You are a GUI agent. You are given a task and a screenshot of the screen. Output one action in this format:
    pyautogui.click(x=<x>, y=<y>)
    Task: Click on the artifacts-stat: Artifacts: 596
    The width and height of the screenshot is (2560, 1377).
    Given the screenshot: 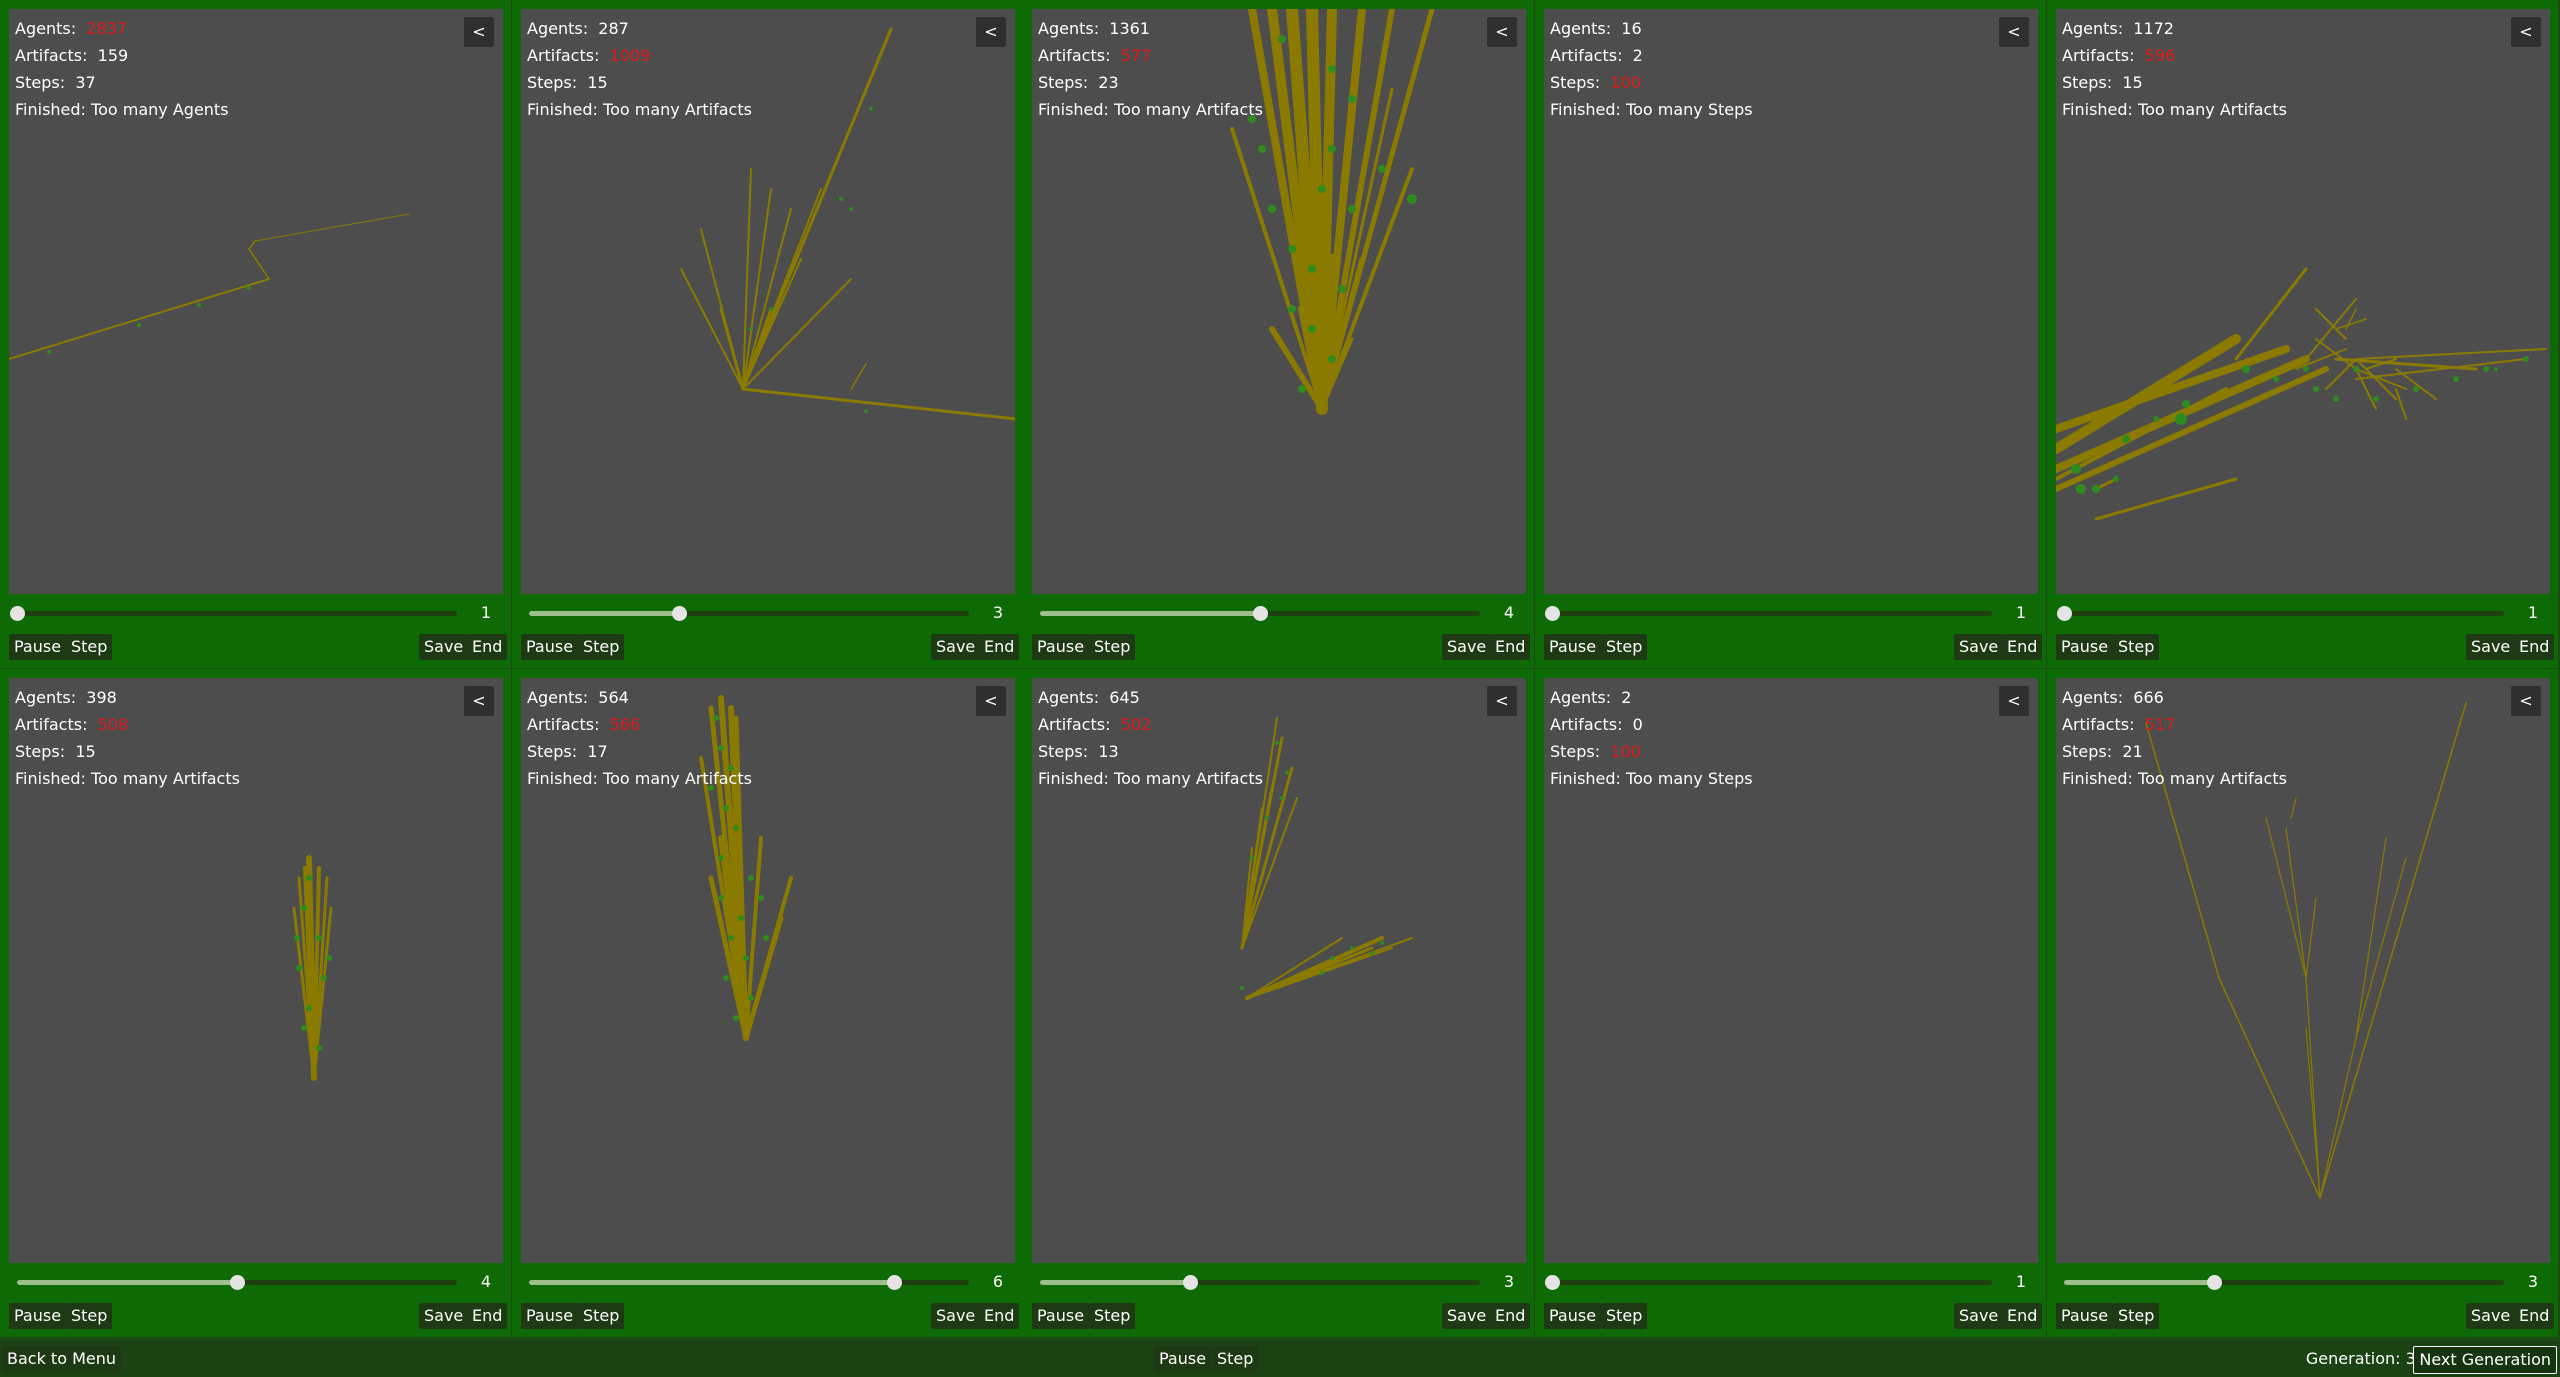 What is the action you would take?
    pyautogui.click(x=2174, y=55)
    